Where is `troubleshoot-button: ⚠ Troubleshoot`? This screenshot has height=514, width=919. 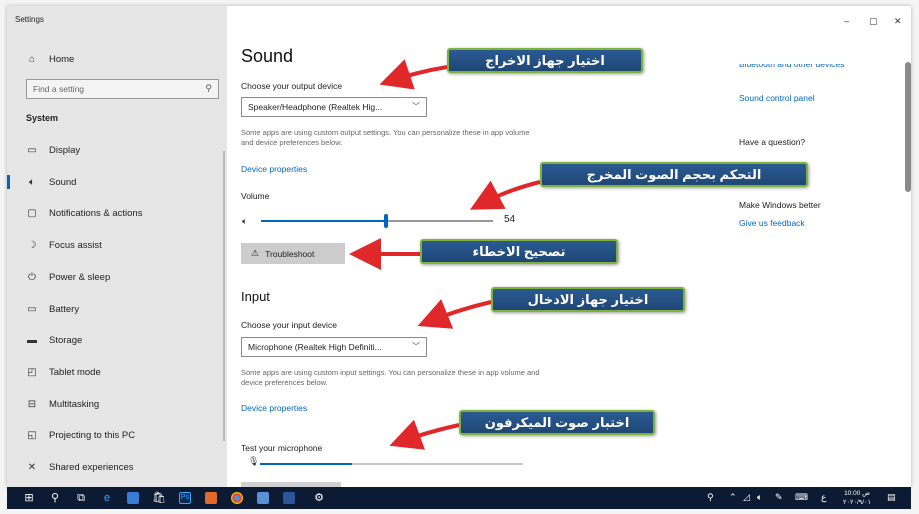
troubleshoot-button: ⚠ Troubleshoot is located at coordinates (293, 253).